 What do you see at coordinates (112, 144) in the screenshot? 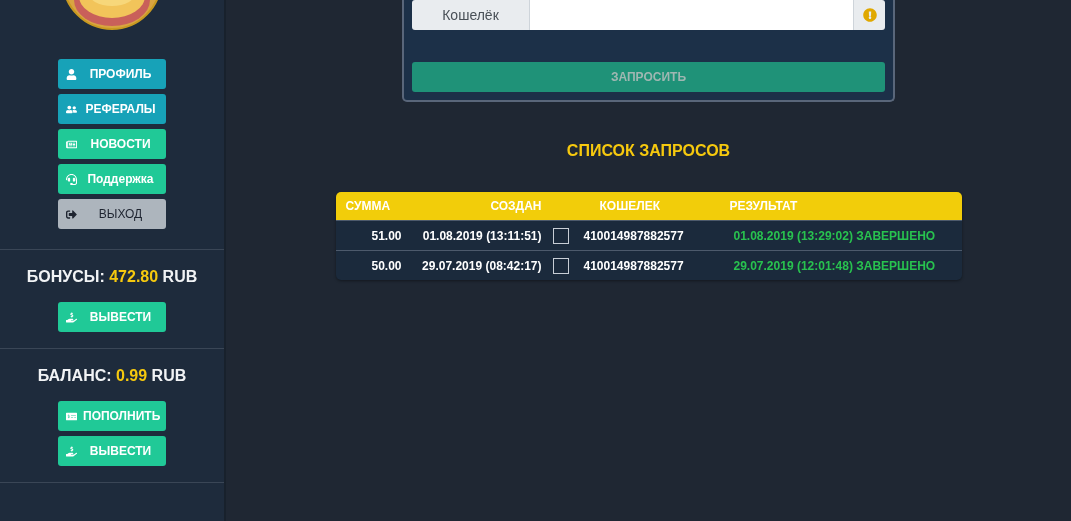
I see `news-button: НОВОСТИ` at bounding box center [112, 144].